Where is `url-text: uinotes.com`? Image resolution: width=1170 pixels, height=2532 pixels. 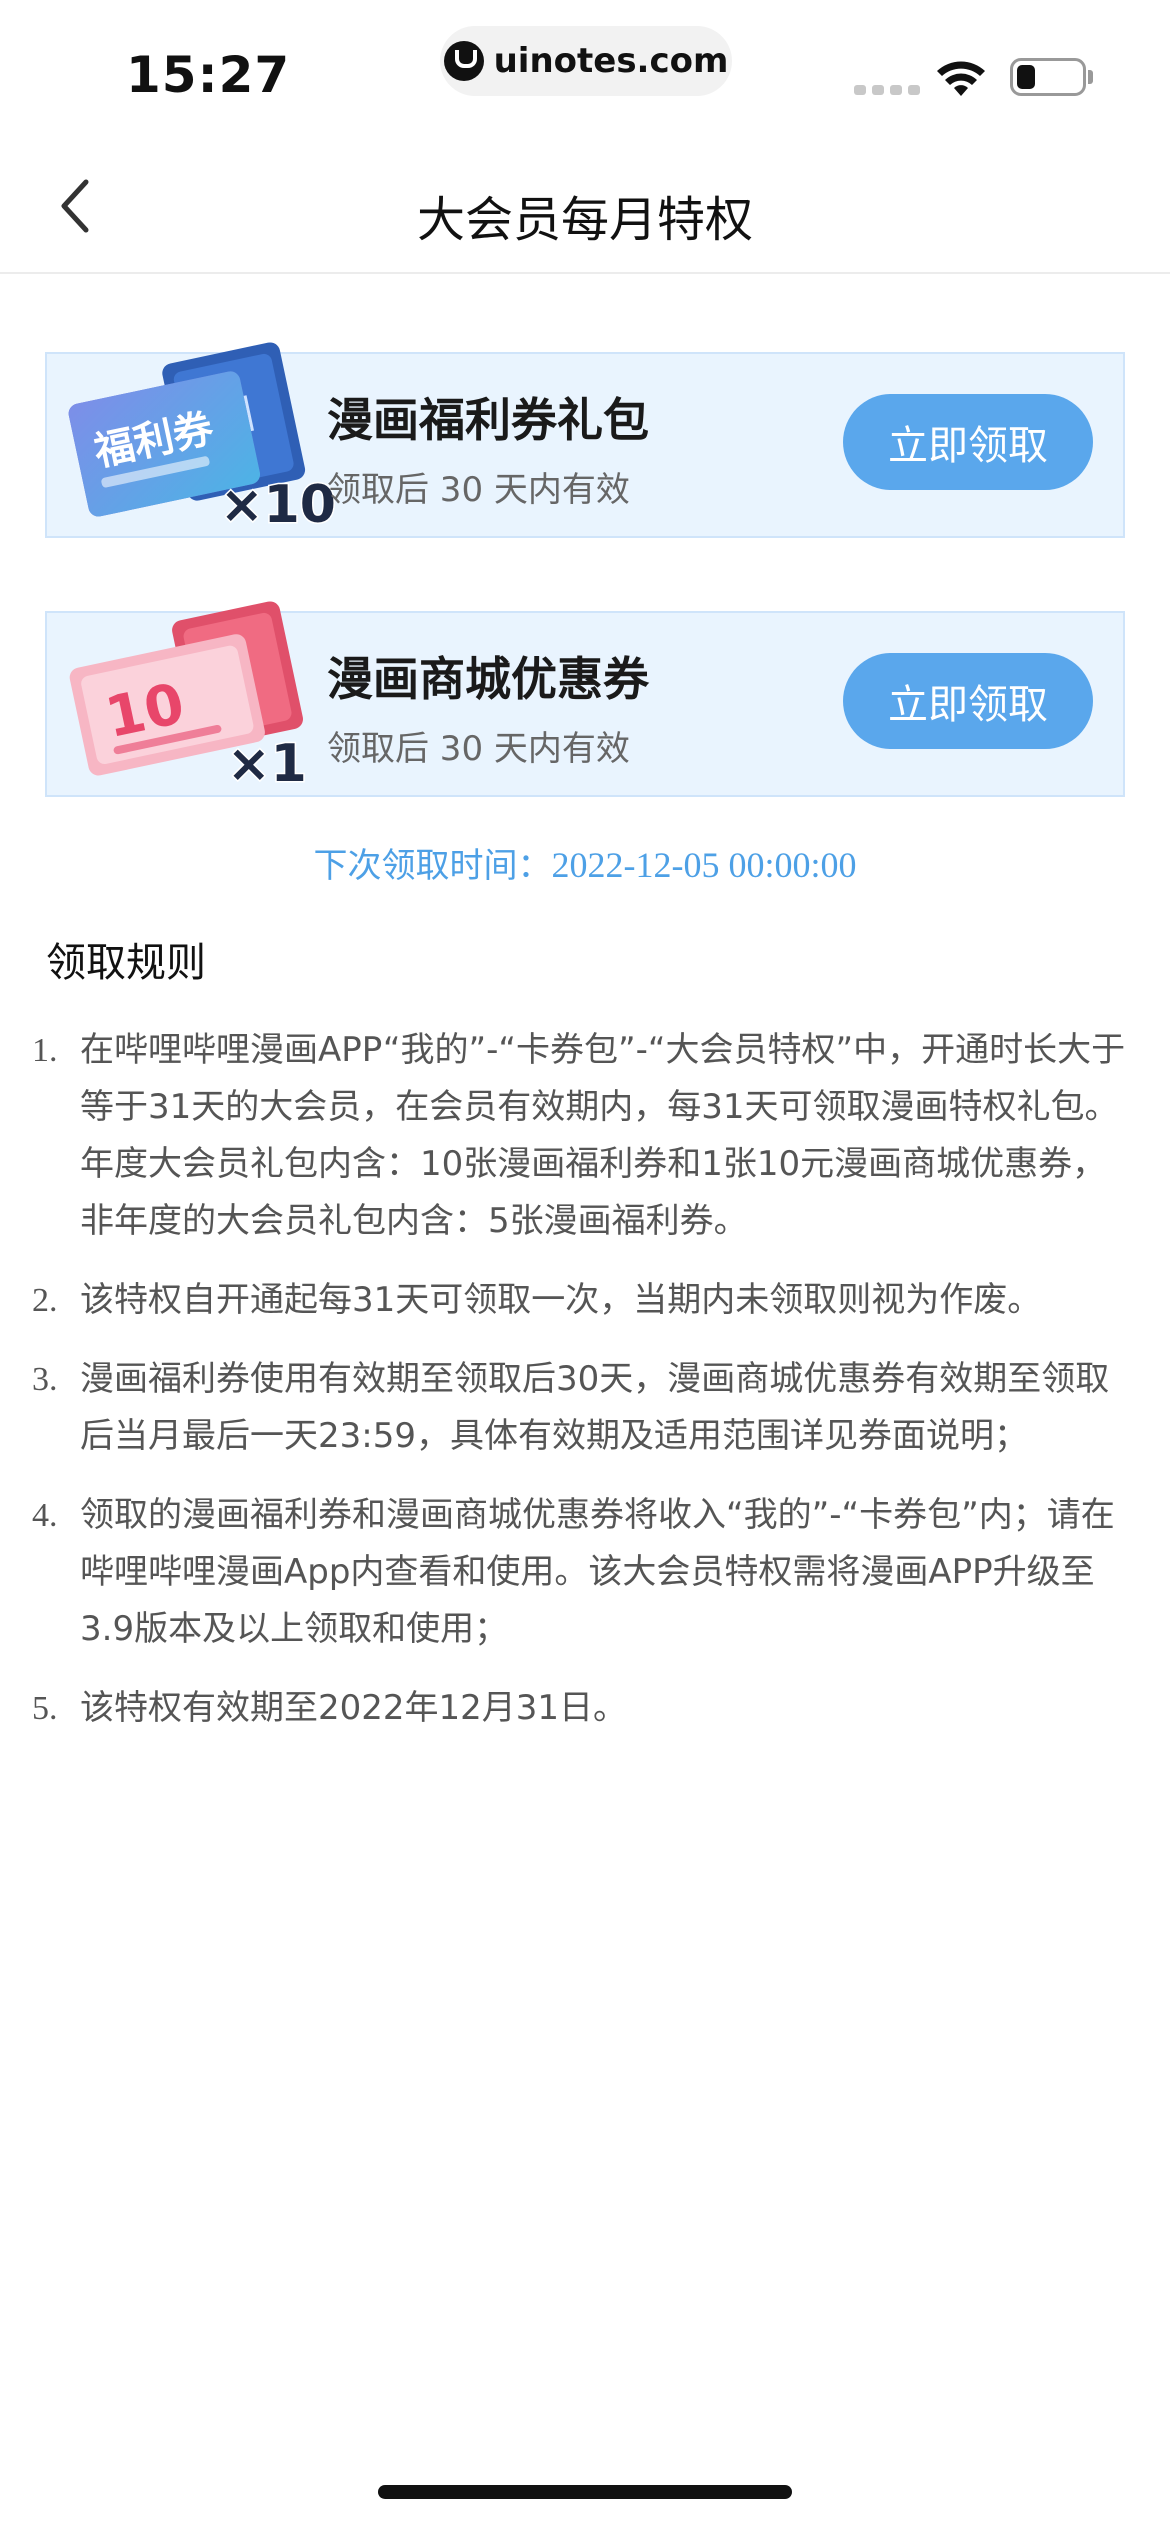 url-text: uinotes.com is located at coordinates (611, 61).